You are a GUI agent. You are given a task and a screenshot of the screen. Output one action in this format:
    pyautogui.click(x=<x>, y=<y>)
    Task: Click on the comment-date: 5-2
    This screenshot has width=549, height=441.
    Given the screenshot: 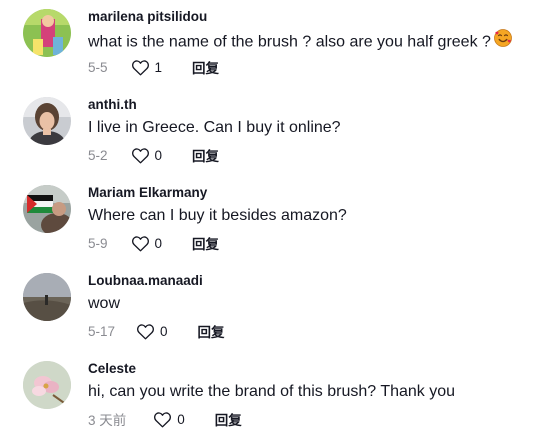 What is the action you would take?
    pyautogui.click(x=98, y=155)
    